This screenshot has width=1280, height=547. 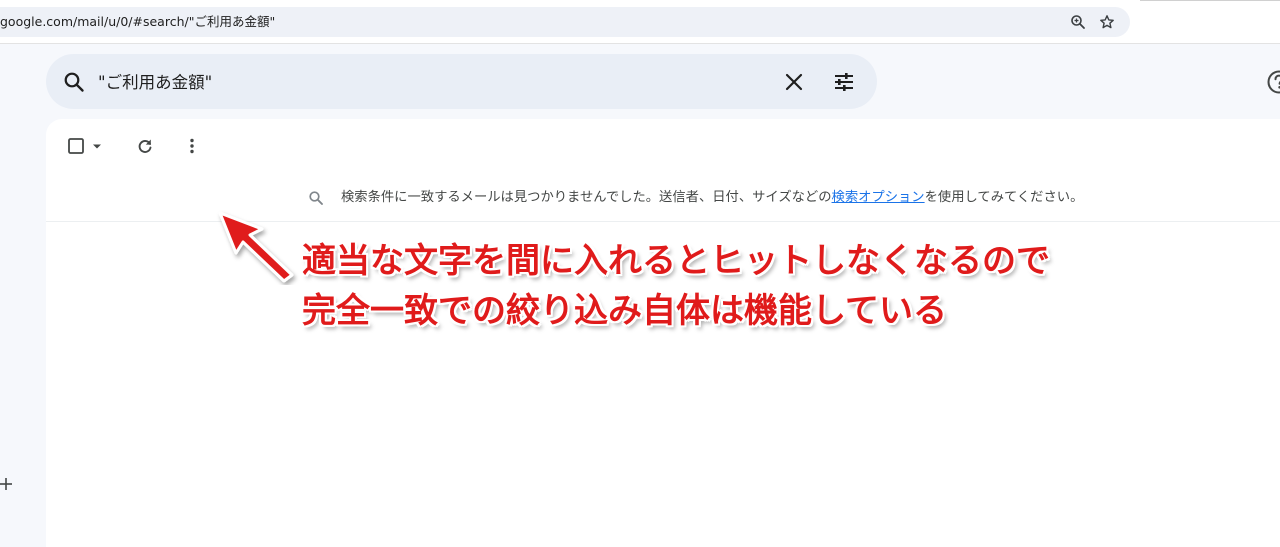 What do you see at coordinates (1107, 22) in the screenshot?
I see `star-icon` at bounding box center [1107, 22].